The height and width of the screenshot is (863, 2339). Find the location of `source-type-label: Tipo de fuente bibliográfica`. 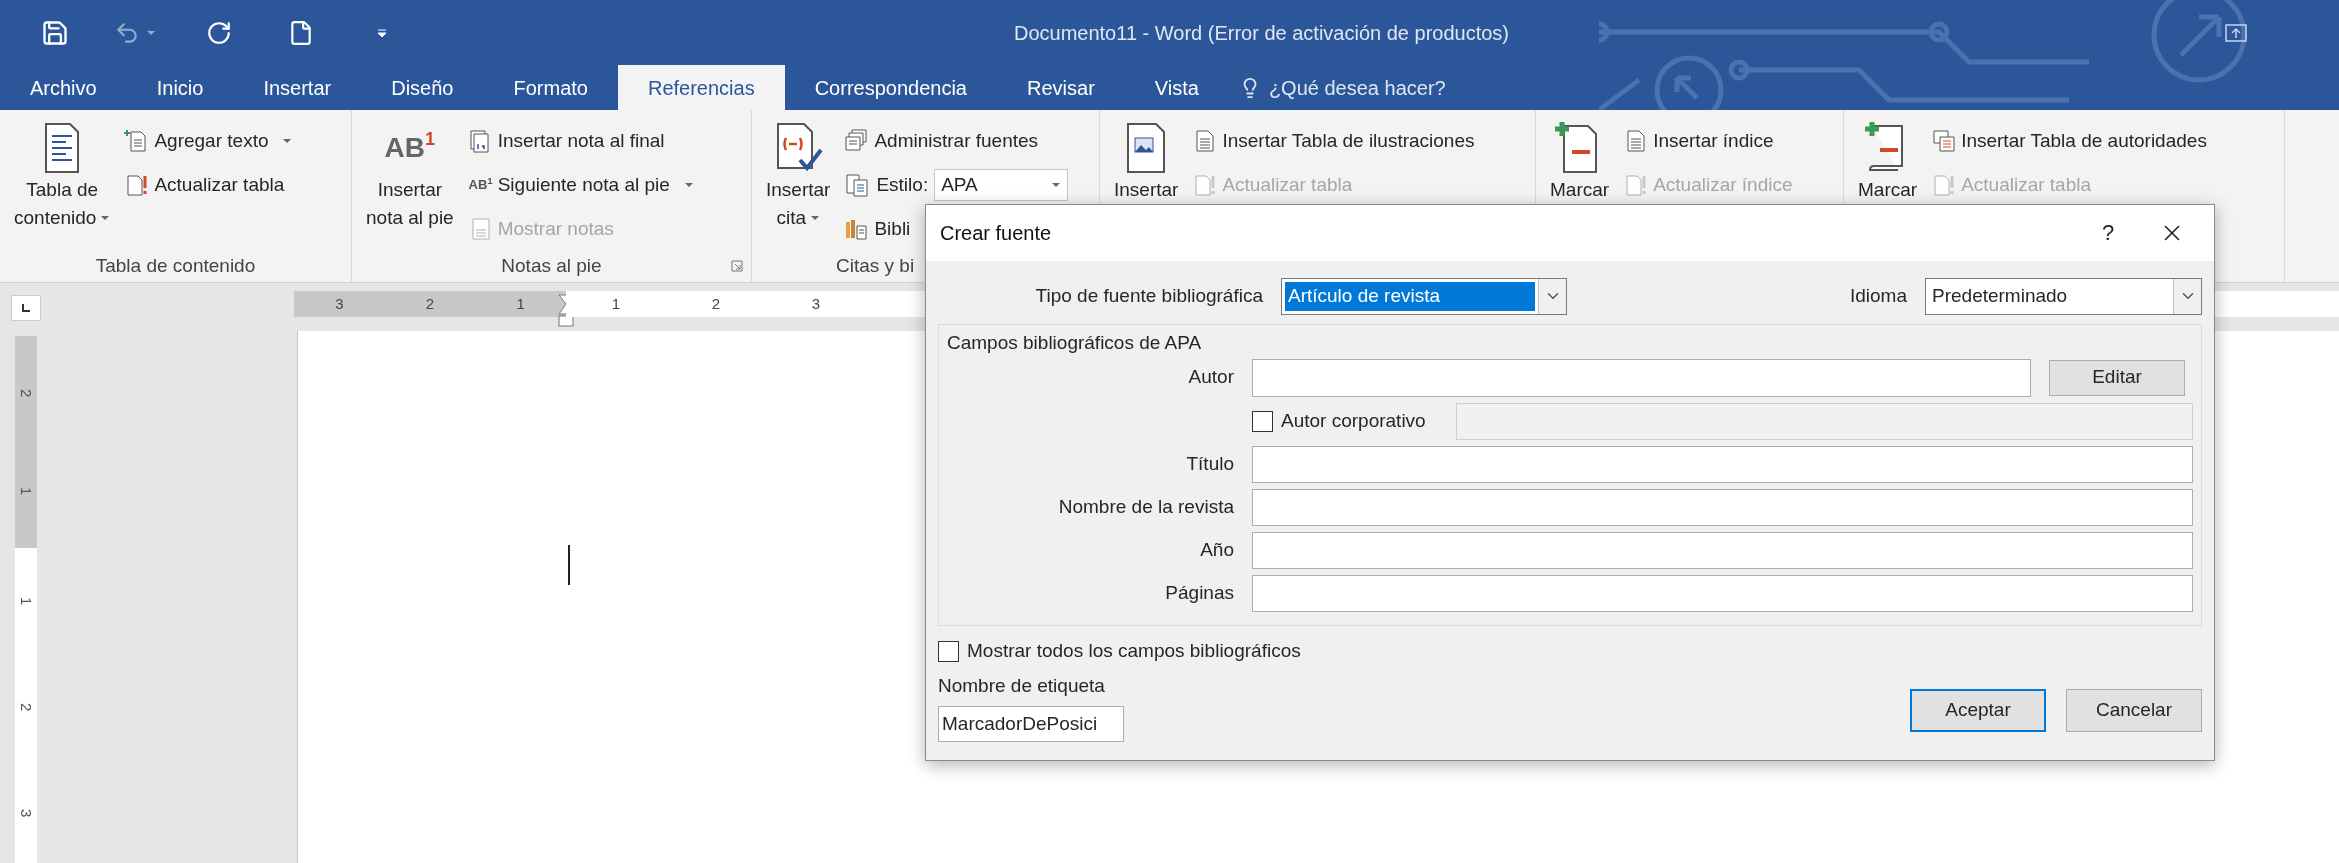

source-type-label: Tipo de fuente bibliográfica is located at coordinates (1148, 295).